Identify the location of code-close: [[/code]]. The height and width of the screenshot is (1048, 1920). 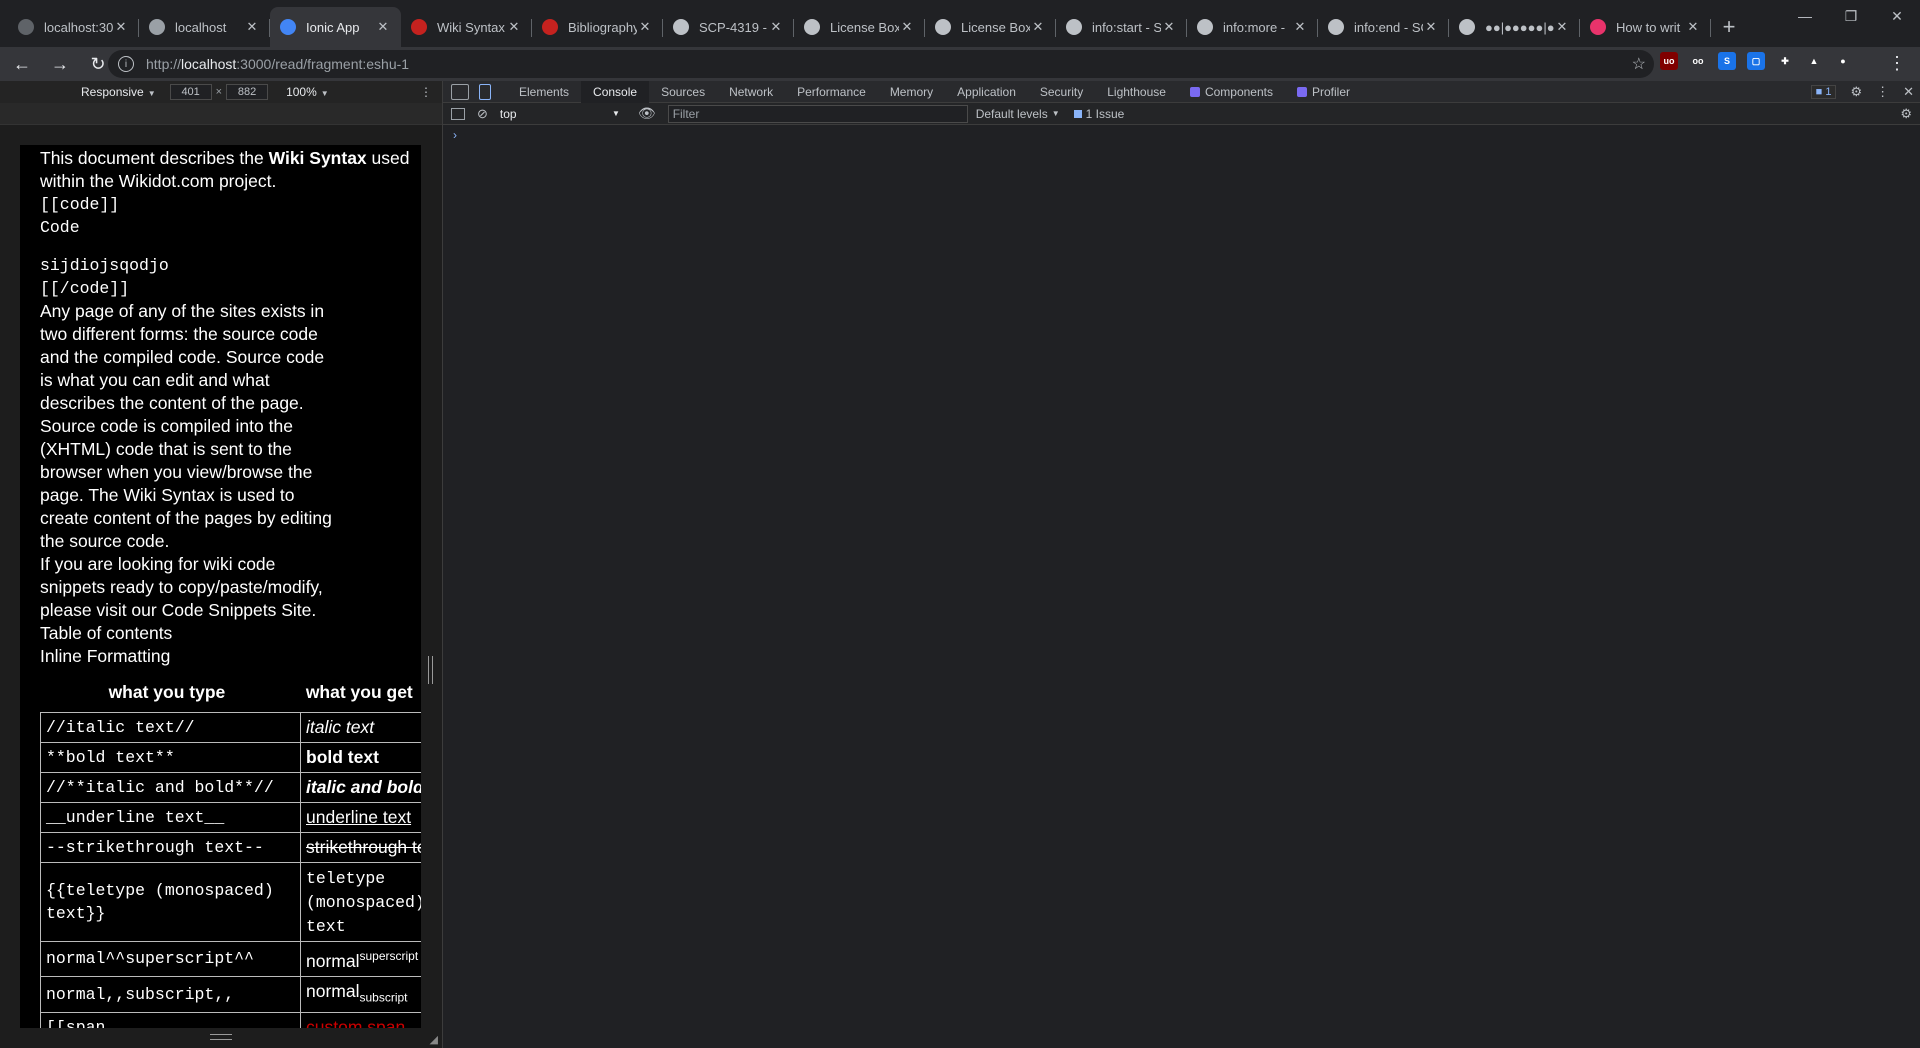
(85, 288).